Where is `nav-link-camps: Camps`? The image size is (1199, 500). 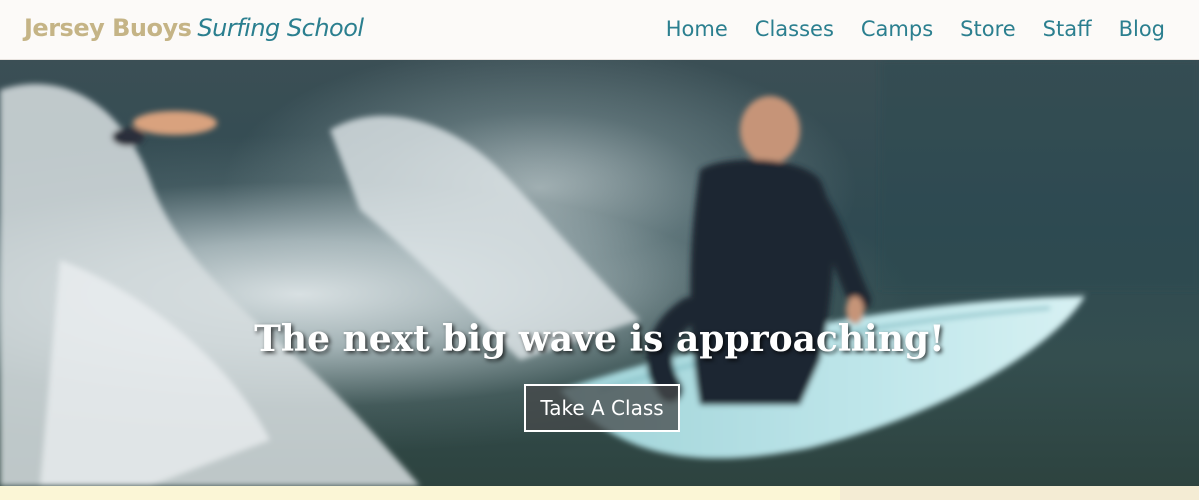 nav-link-camps: Camps is located at coordinates (897, 29).